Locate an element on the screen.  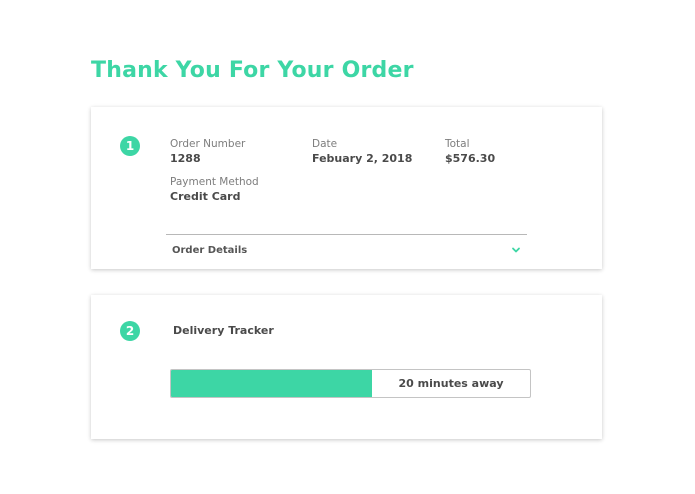
delivery-progress-bar: 20 minutes away is located at coordinates (350, 383).